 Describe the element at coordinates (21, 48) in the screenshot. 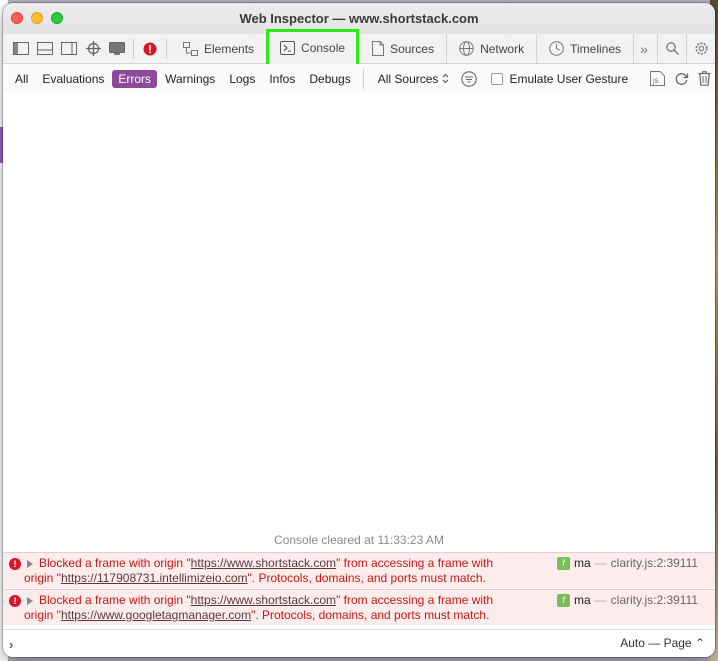

I see `dock-left-icon` at that location.